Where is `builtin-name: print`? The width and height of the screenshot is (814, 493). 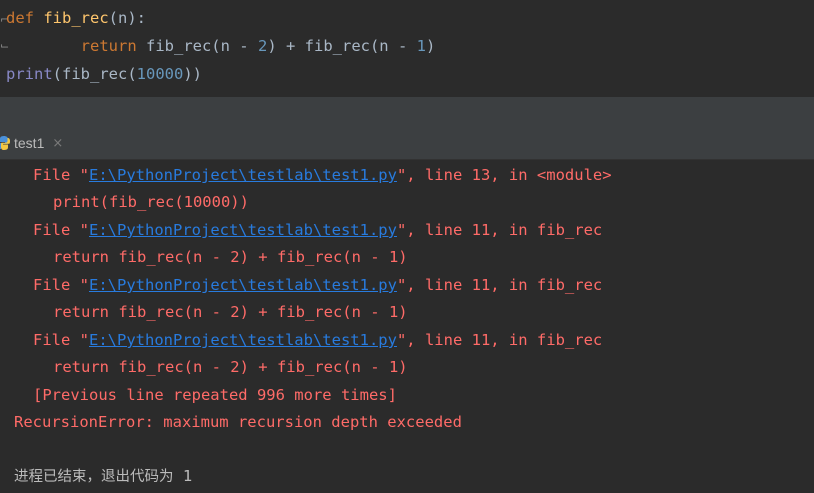
builtin-name: print is located at coordinates (29, 74).